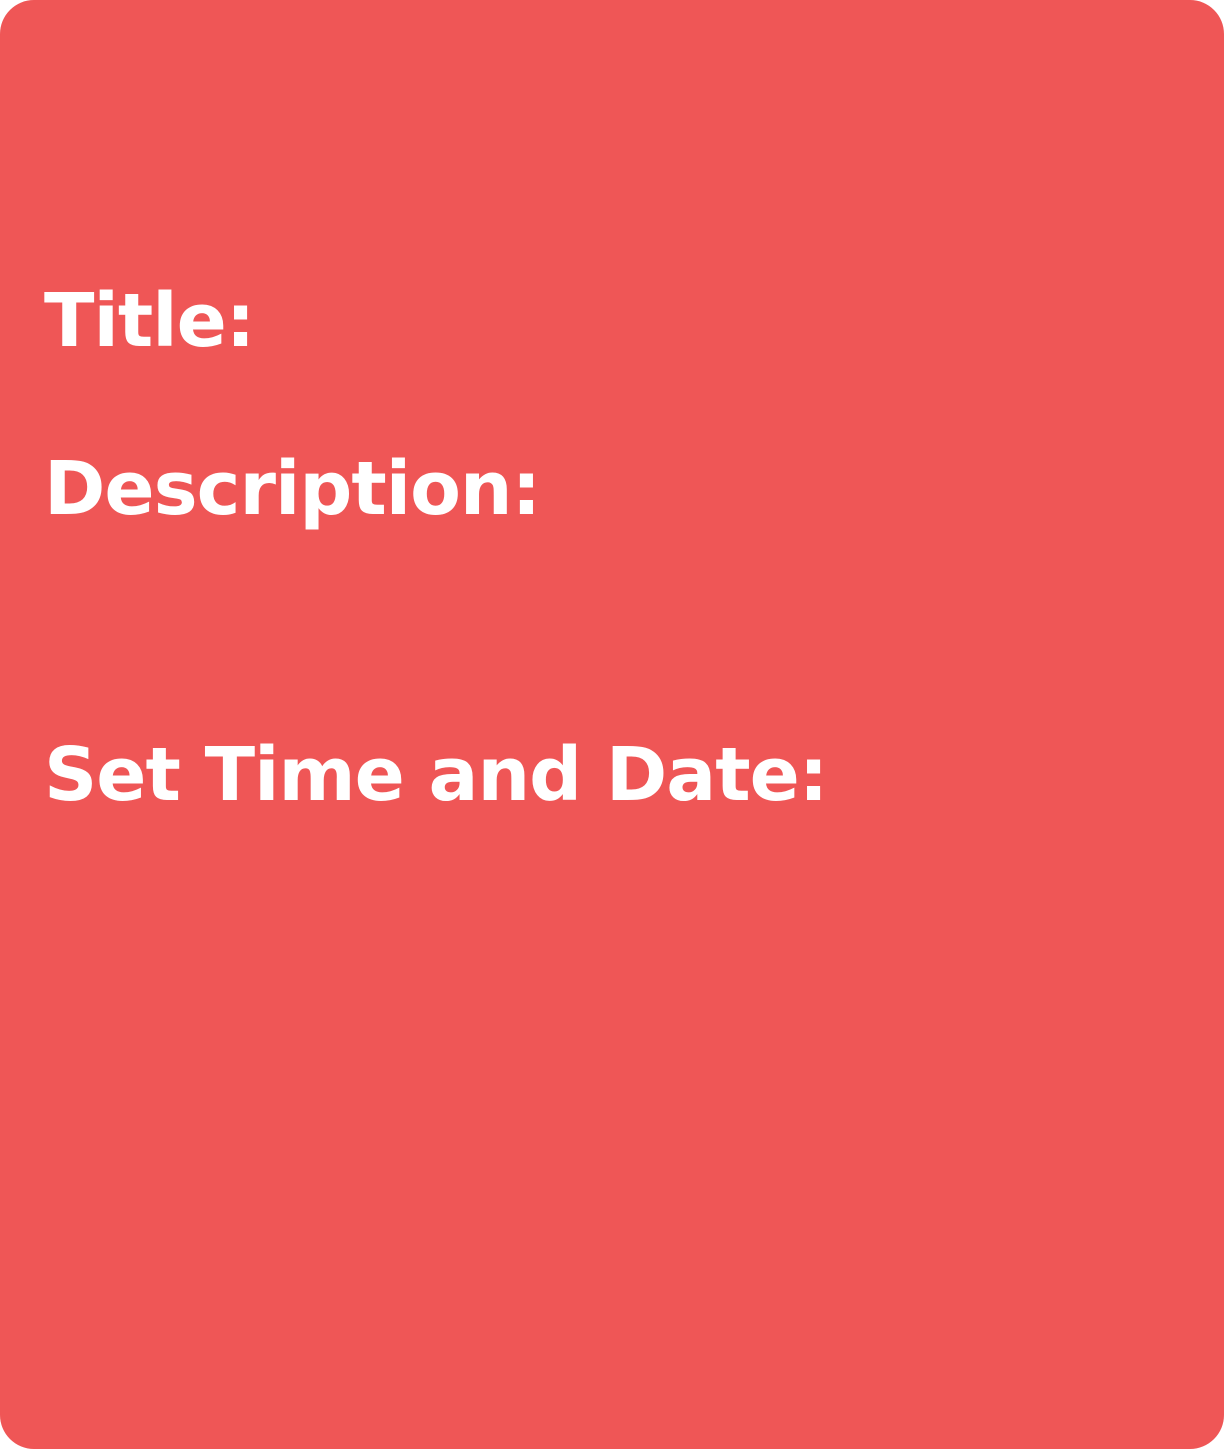  Describe the element at coordinates (149, 321) in the screenshot. I see `title-label: Title` at that location.